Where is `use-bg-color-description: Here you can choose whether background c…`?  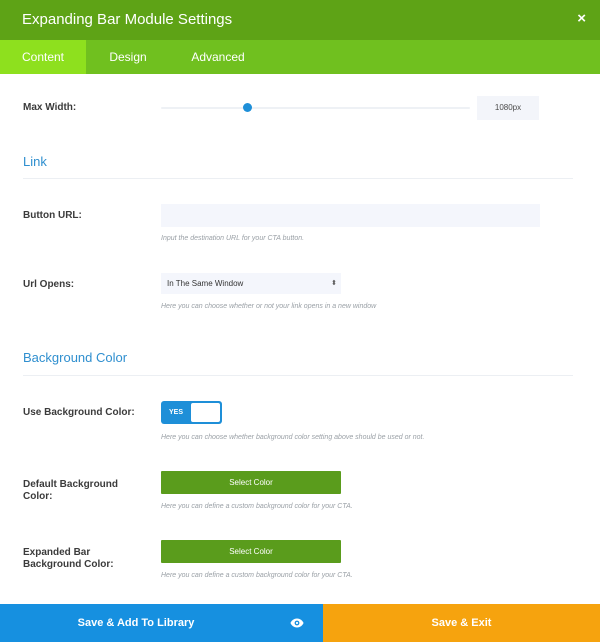 use-bg-color-description: Here you can choose whether background c… is located at coordinates (293, 437).